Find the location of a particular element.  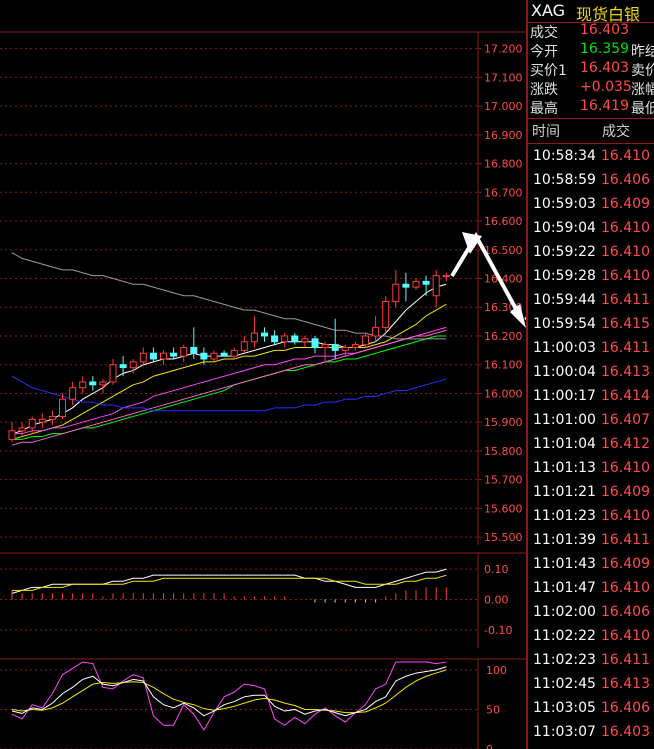

tick-time: 11:01:43 is located at coordinates (564, 564).